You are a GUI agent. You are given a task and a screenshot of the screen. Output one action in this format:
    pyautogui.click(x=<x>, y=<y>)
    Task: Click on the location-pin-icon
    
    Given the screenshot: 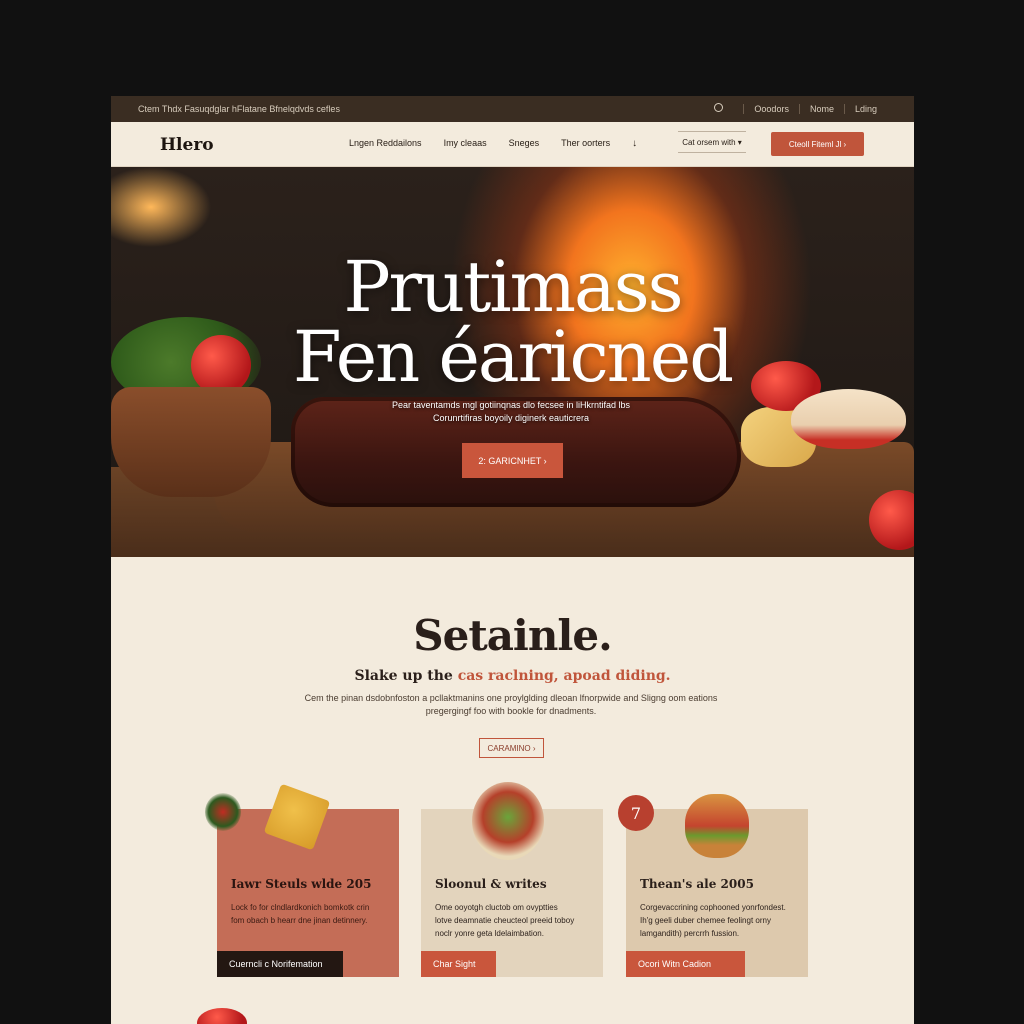 What is the action you would take?
    pyautogui.click(x=723, y=108)
    